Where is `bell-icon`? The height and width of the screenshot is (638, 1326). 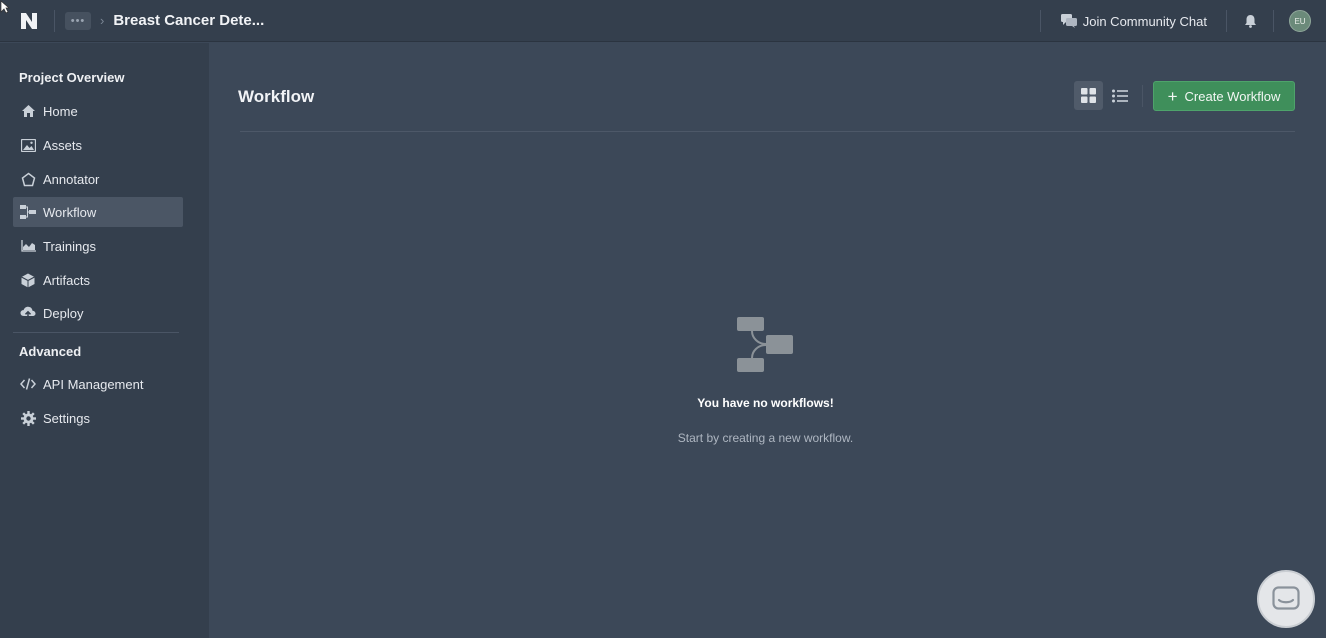
bell-icon is located at coordinates (1250, 21).